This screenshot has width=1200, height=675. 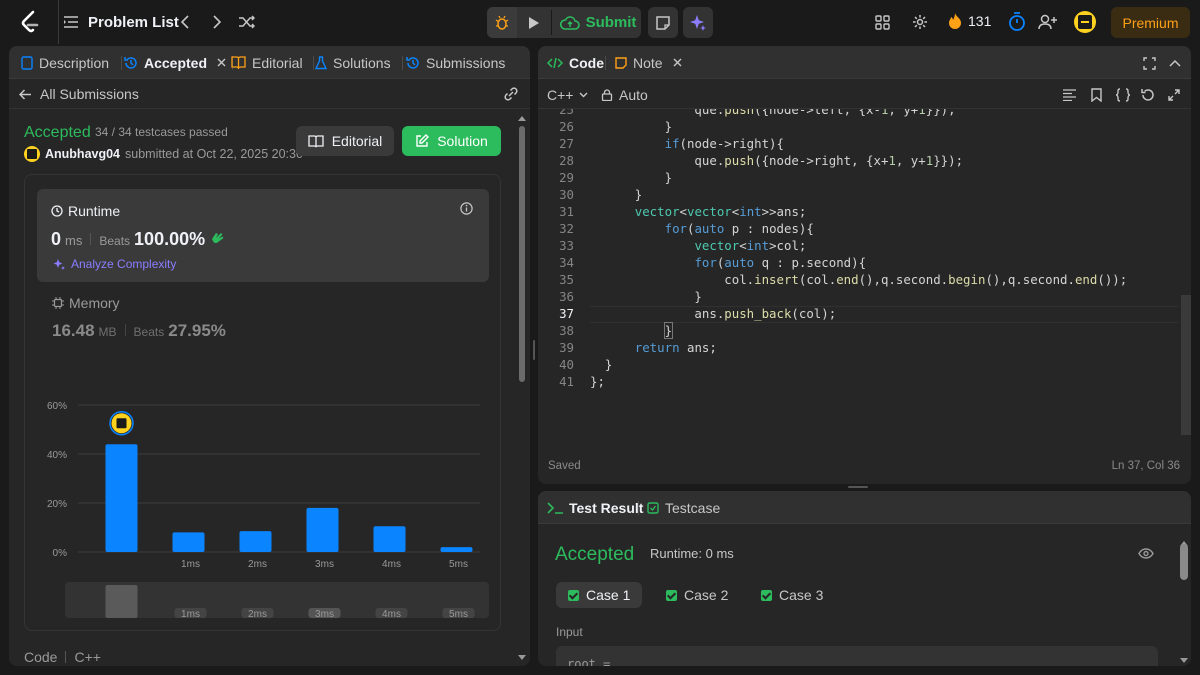 What do you see at coordinates (569, 22) in the screenshot?
I see `cloud-upload-icon` at bounding box center [569, 22].